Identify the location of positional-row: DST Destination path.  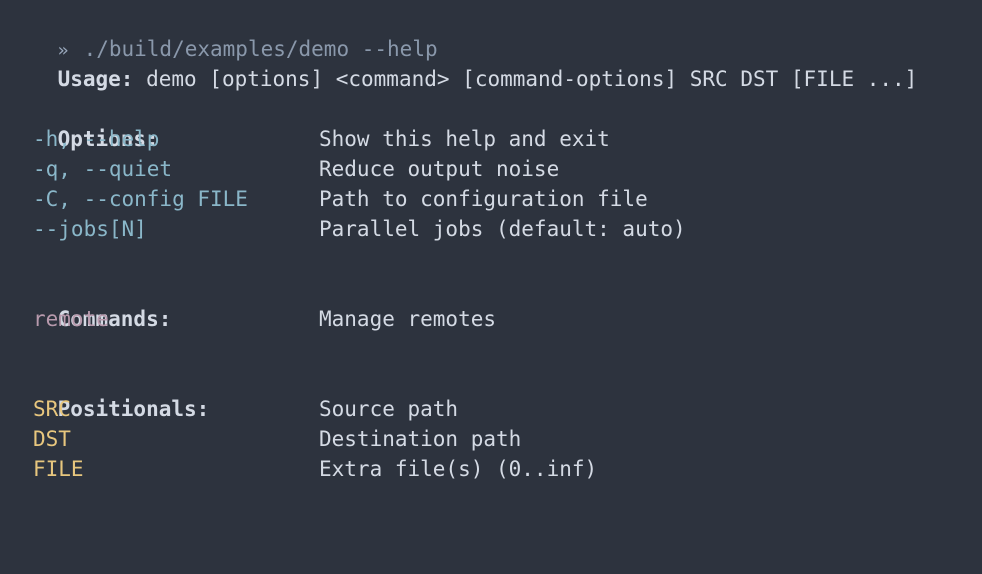
(494, 439).